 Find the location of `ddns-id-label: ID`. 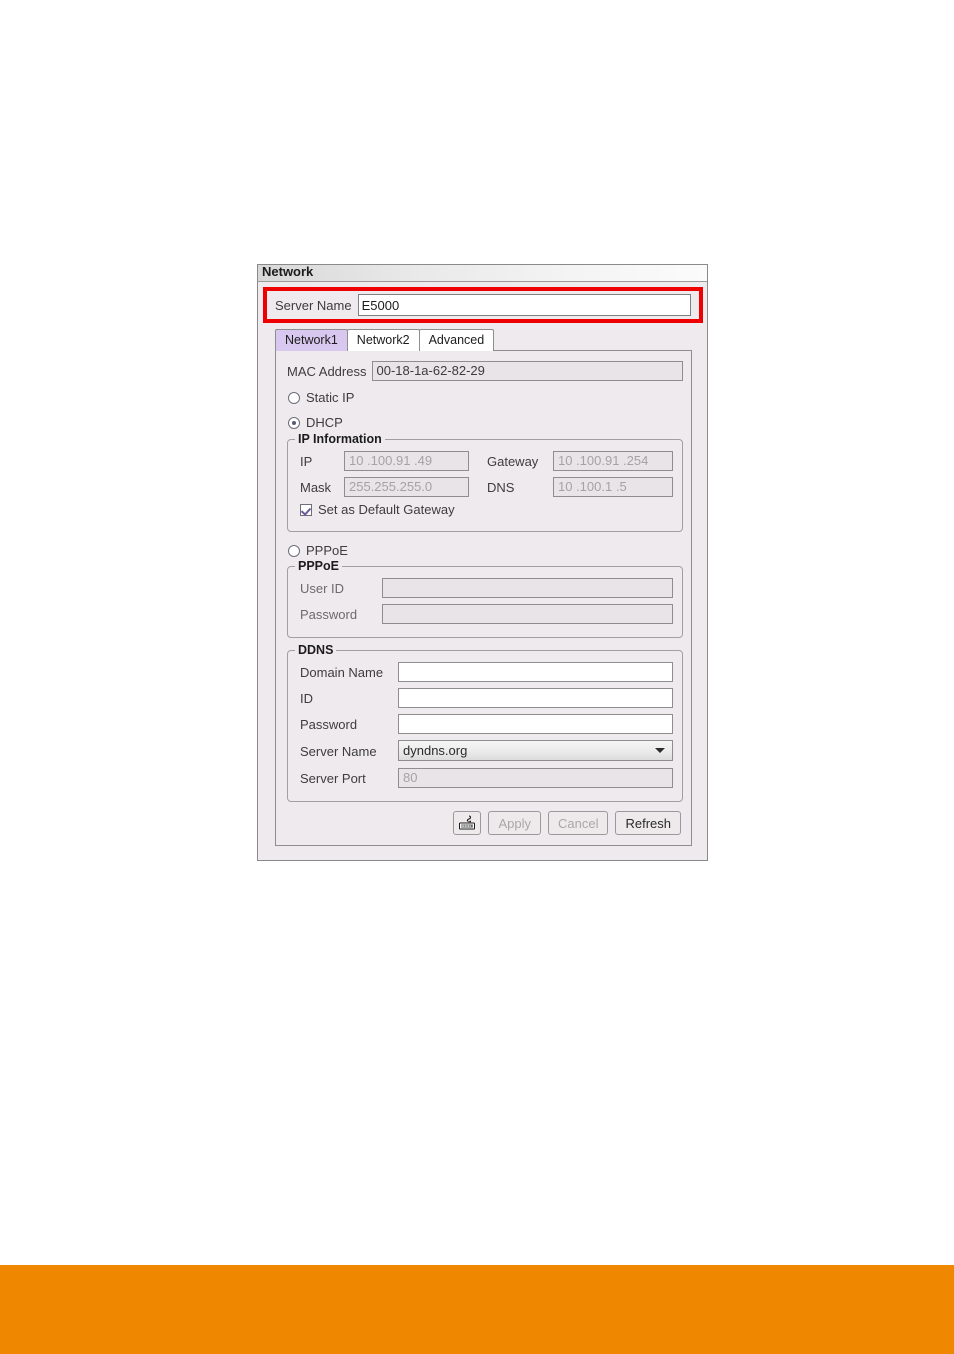

ddns-id-label: ID is located at coordinates (306, 698).